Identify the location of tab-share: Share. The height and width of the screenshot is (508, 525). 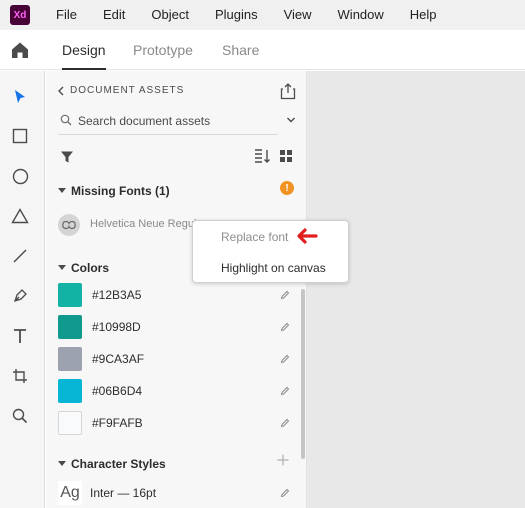
(240, 50).